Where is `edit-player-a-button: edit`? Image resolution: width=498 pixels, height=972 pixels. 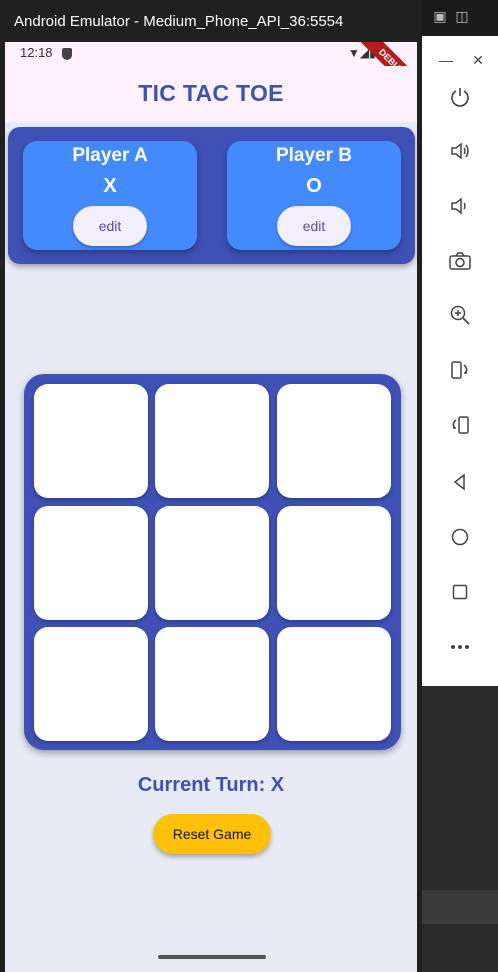 edit-player-a-button: edit is located at coordinates (110, 226).